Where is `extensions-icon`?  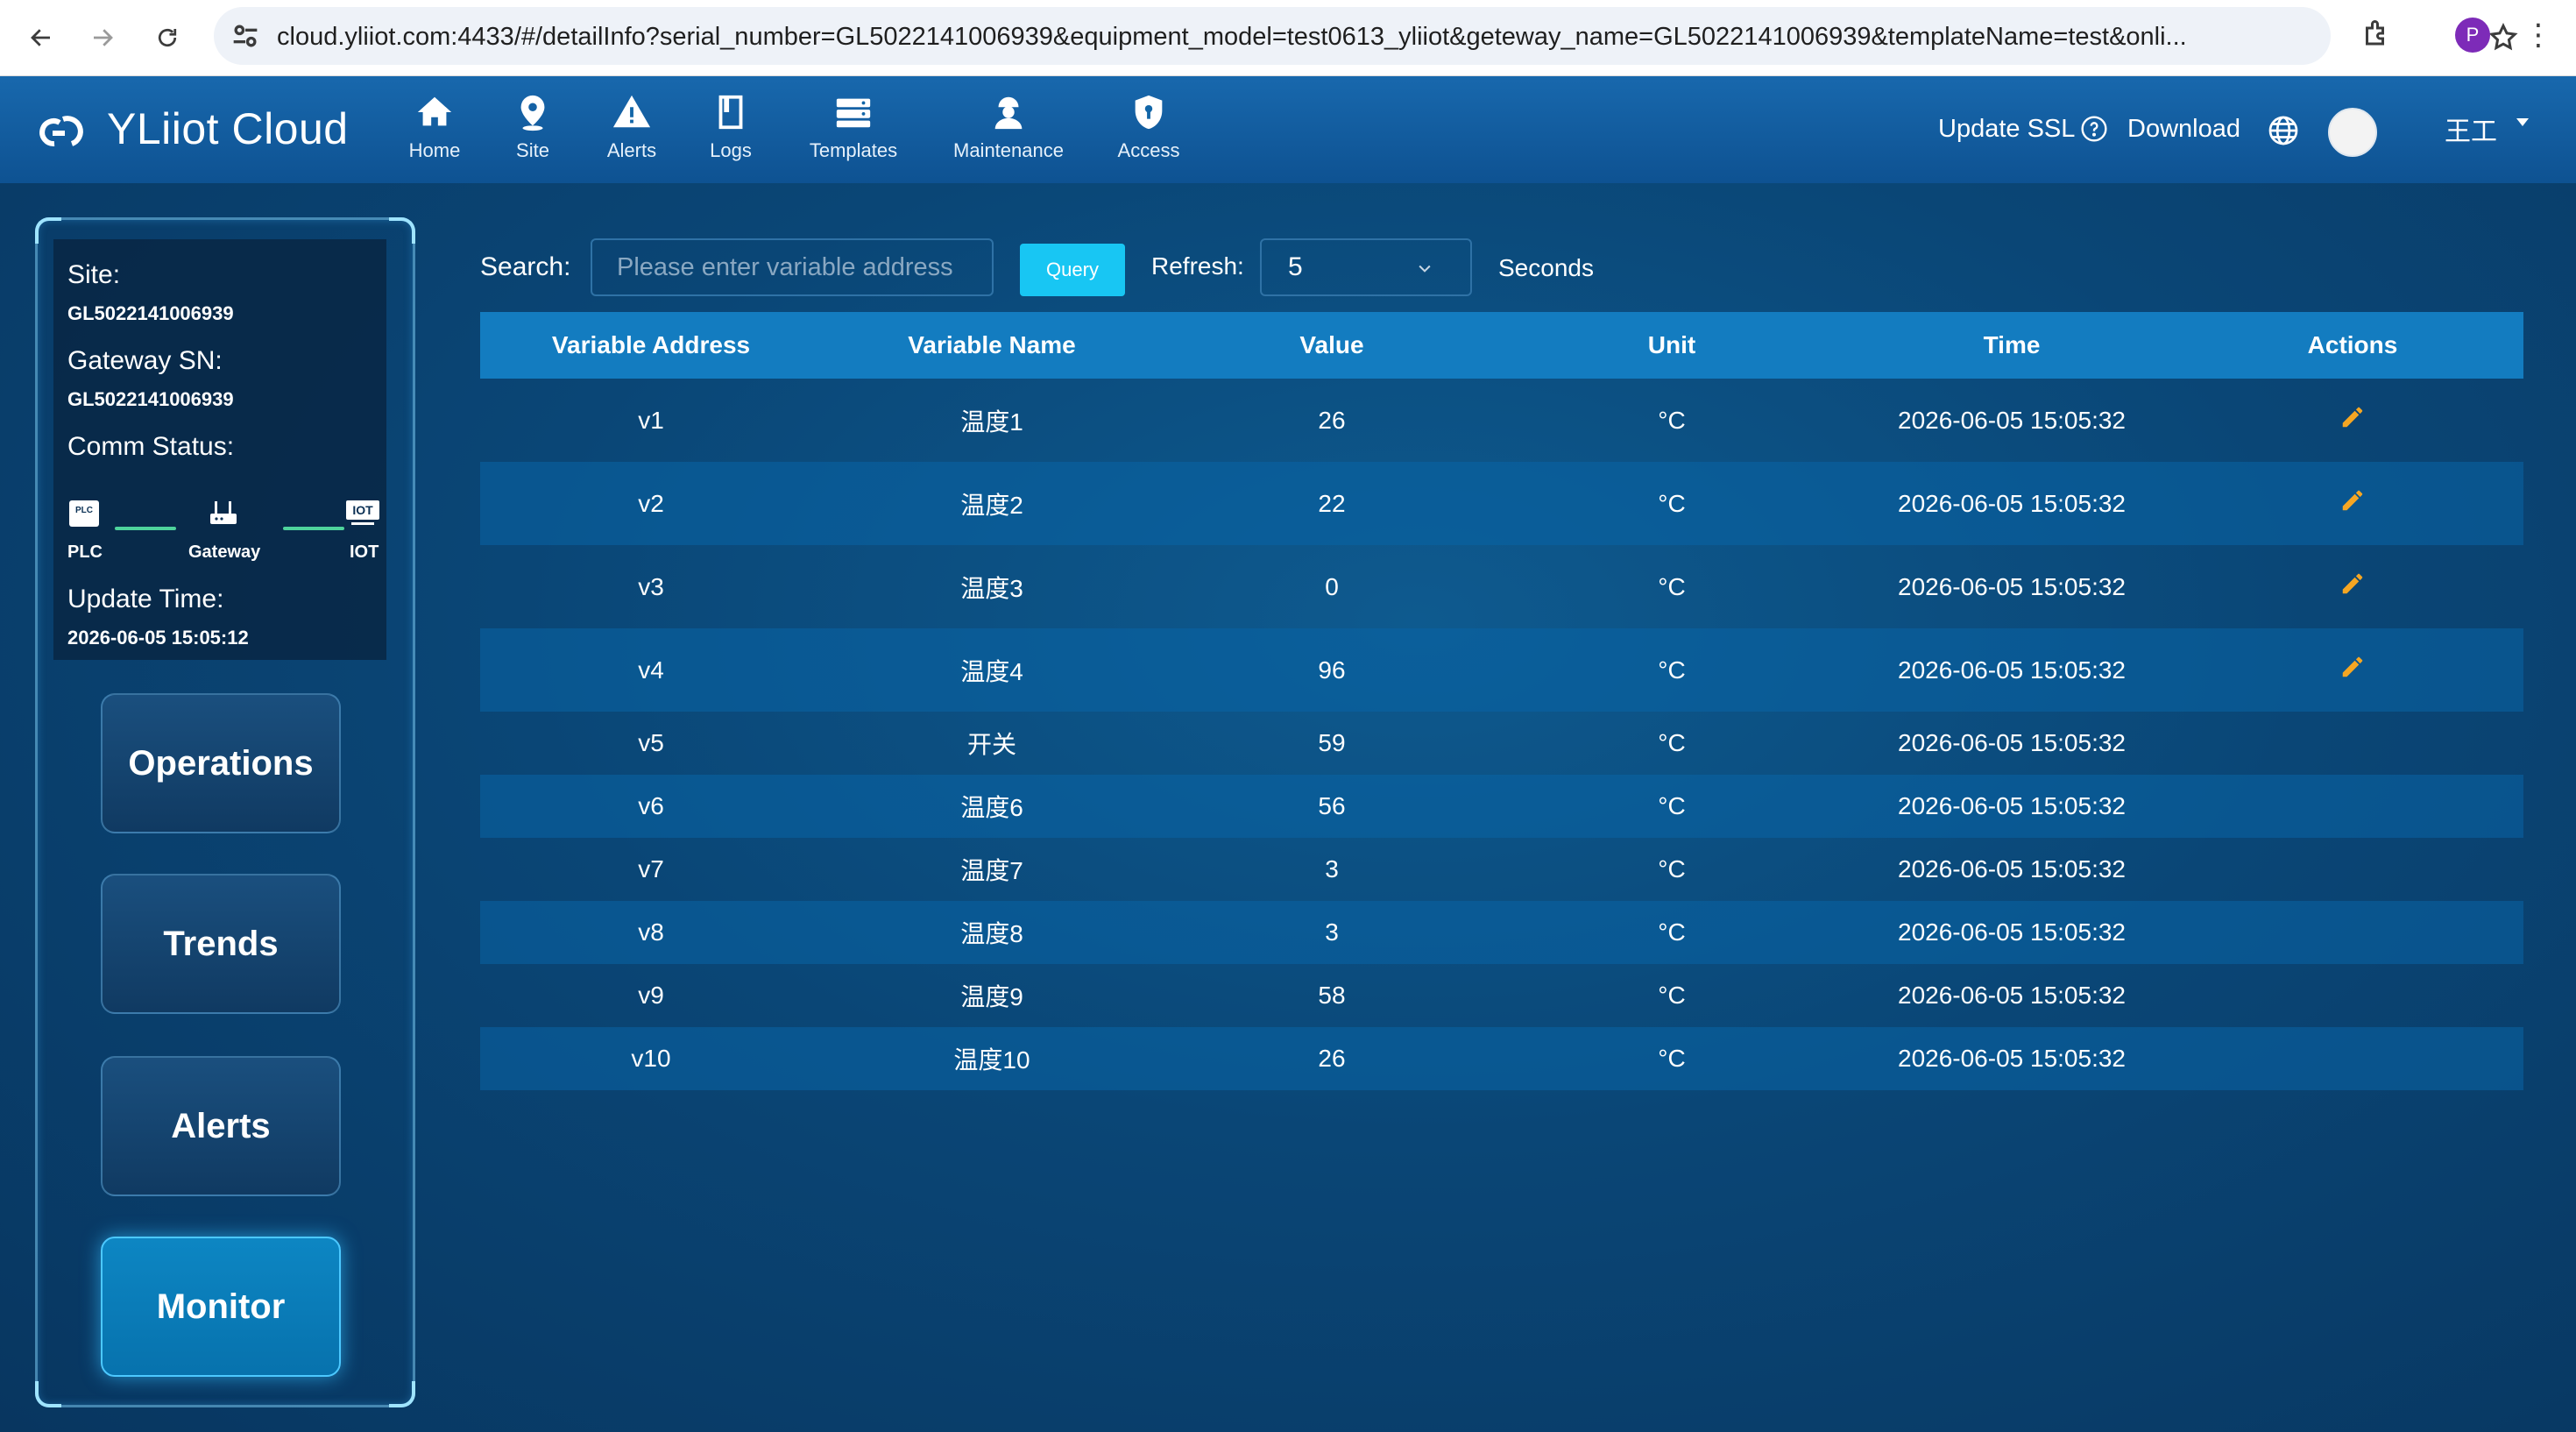 extensions-icon is located at coordinates (2376, 33).